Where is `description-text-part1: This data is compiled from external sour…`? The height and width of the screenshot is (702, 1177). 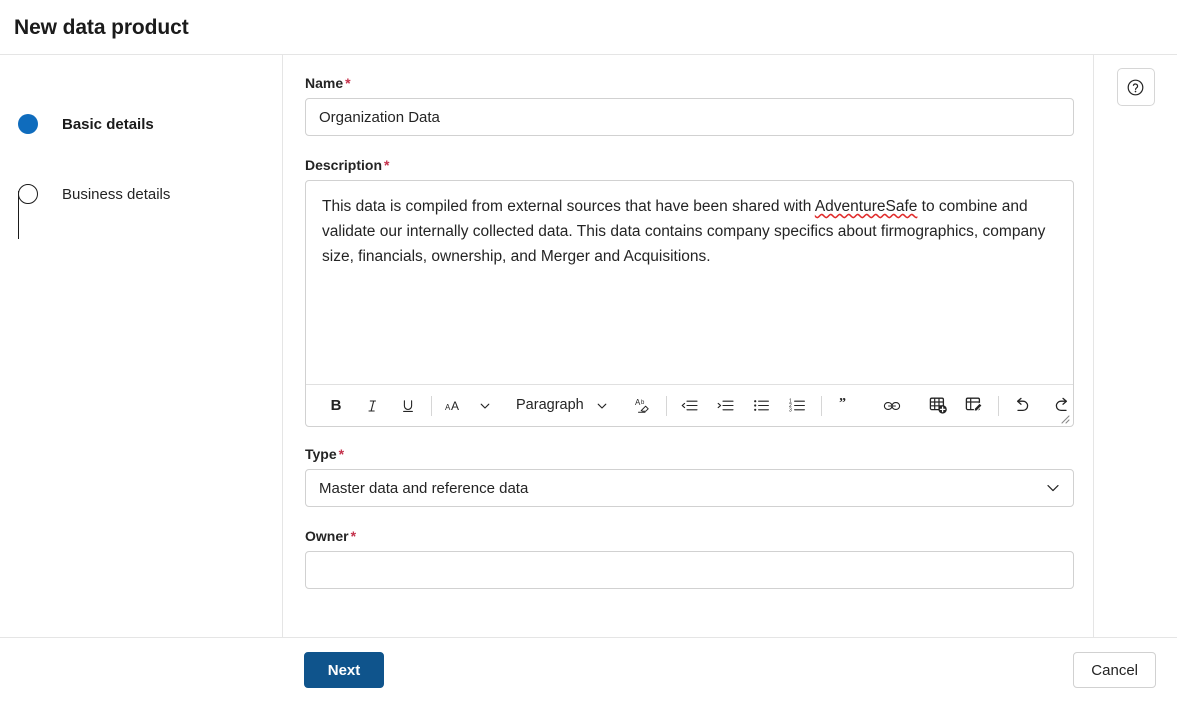
description-text-part1: This data is compiled from external sour… is located at coordinates (568, 206).